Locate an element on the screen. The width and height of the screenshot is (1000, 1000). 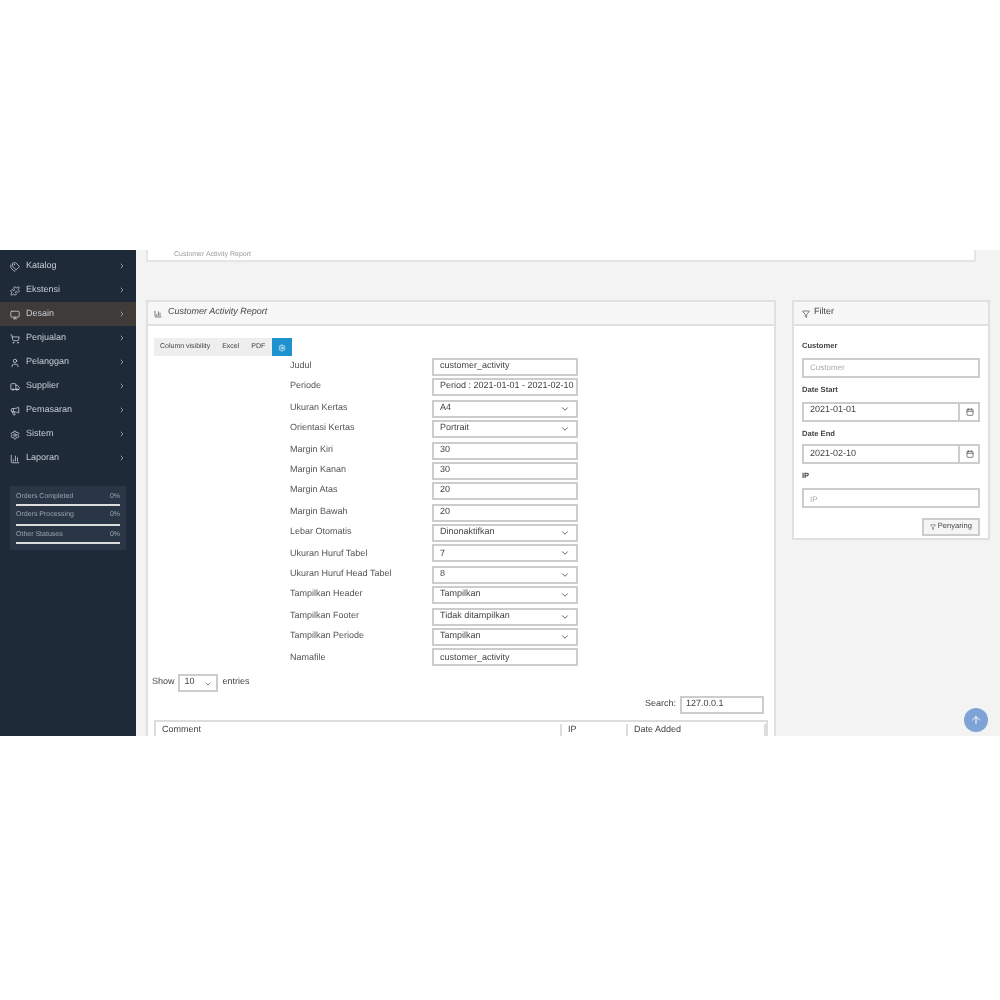
megaphone-icon is located at coordinates (15, 410).